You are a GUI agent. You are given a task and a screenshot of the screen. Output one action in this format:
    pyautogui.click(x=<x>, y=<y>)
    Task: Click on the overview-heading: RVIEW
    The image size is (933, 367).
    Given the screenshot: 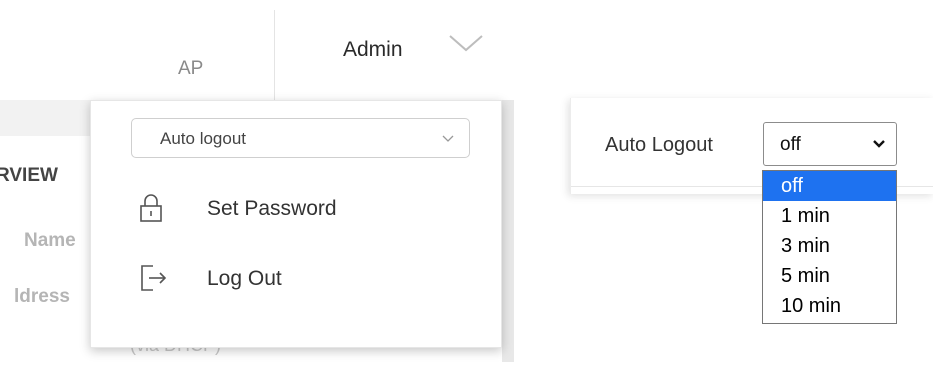 What is the action you would take?
    pyautogui.click(x=29, y=175)
    